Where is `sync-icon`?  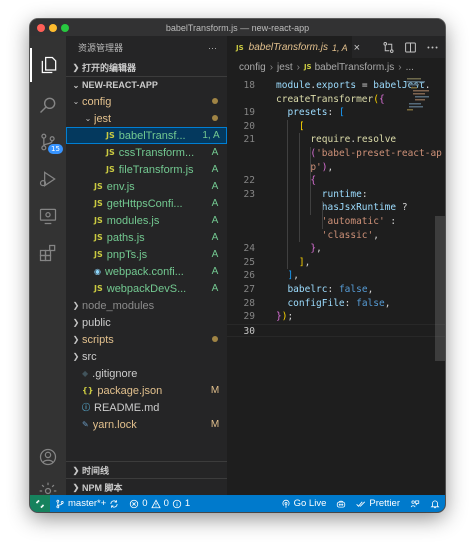
sync-icon is located at coordinates (114, 504).